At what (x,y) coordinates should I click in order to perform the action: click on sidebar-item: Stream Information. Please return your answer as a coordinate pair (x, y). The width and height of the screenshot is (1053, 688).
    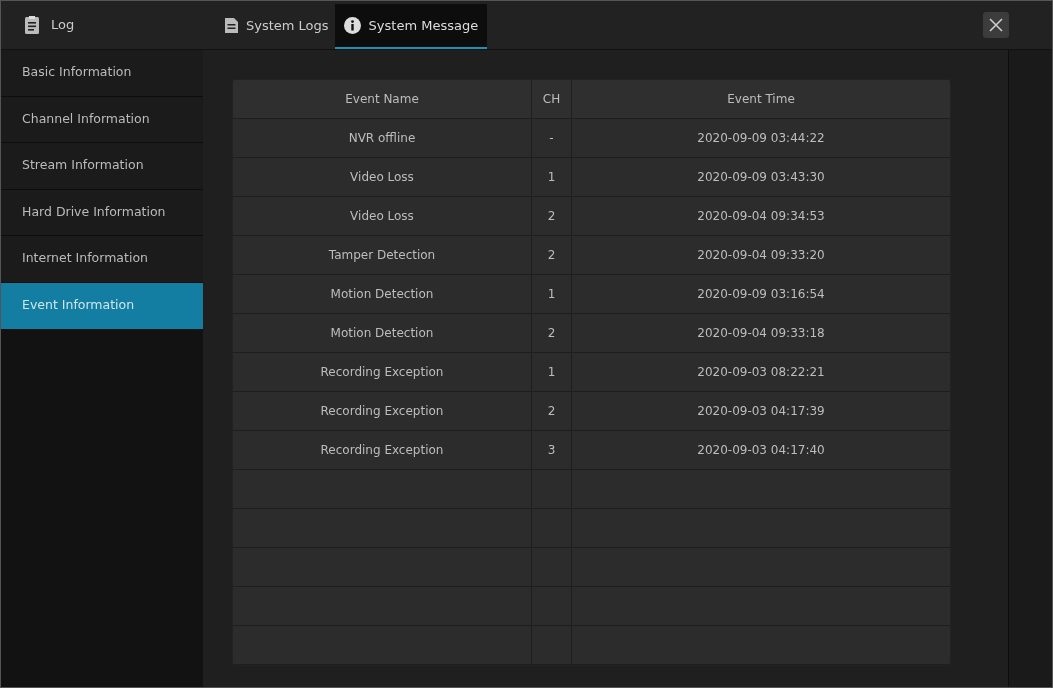
    Looking at the image, I should click on (102, 166).